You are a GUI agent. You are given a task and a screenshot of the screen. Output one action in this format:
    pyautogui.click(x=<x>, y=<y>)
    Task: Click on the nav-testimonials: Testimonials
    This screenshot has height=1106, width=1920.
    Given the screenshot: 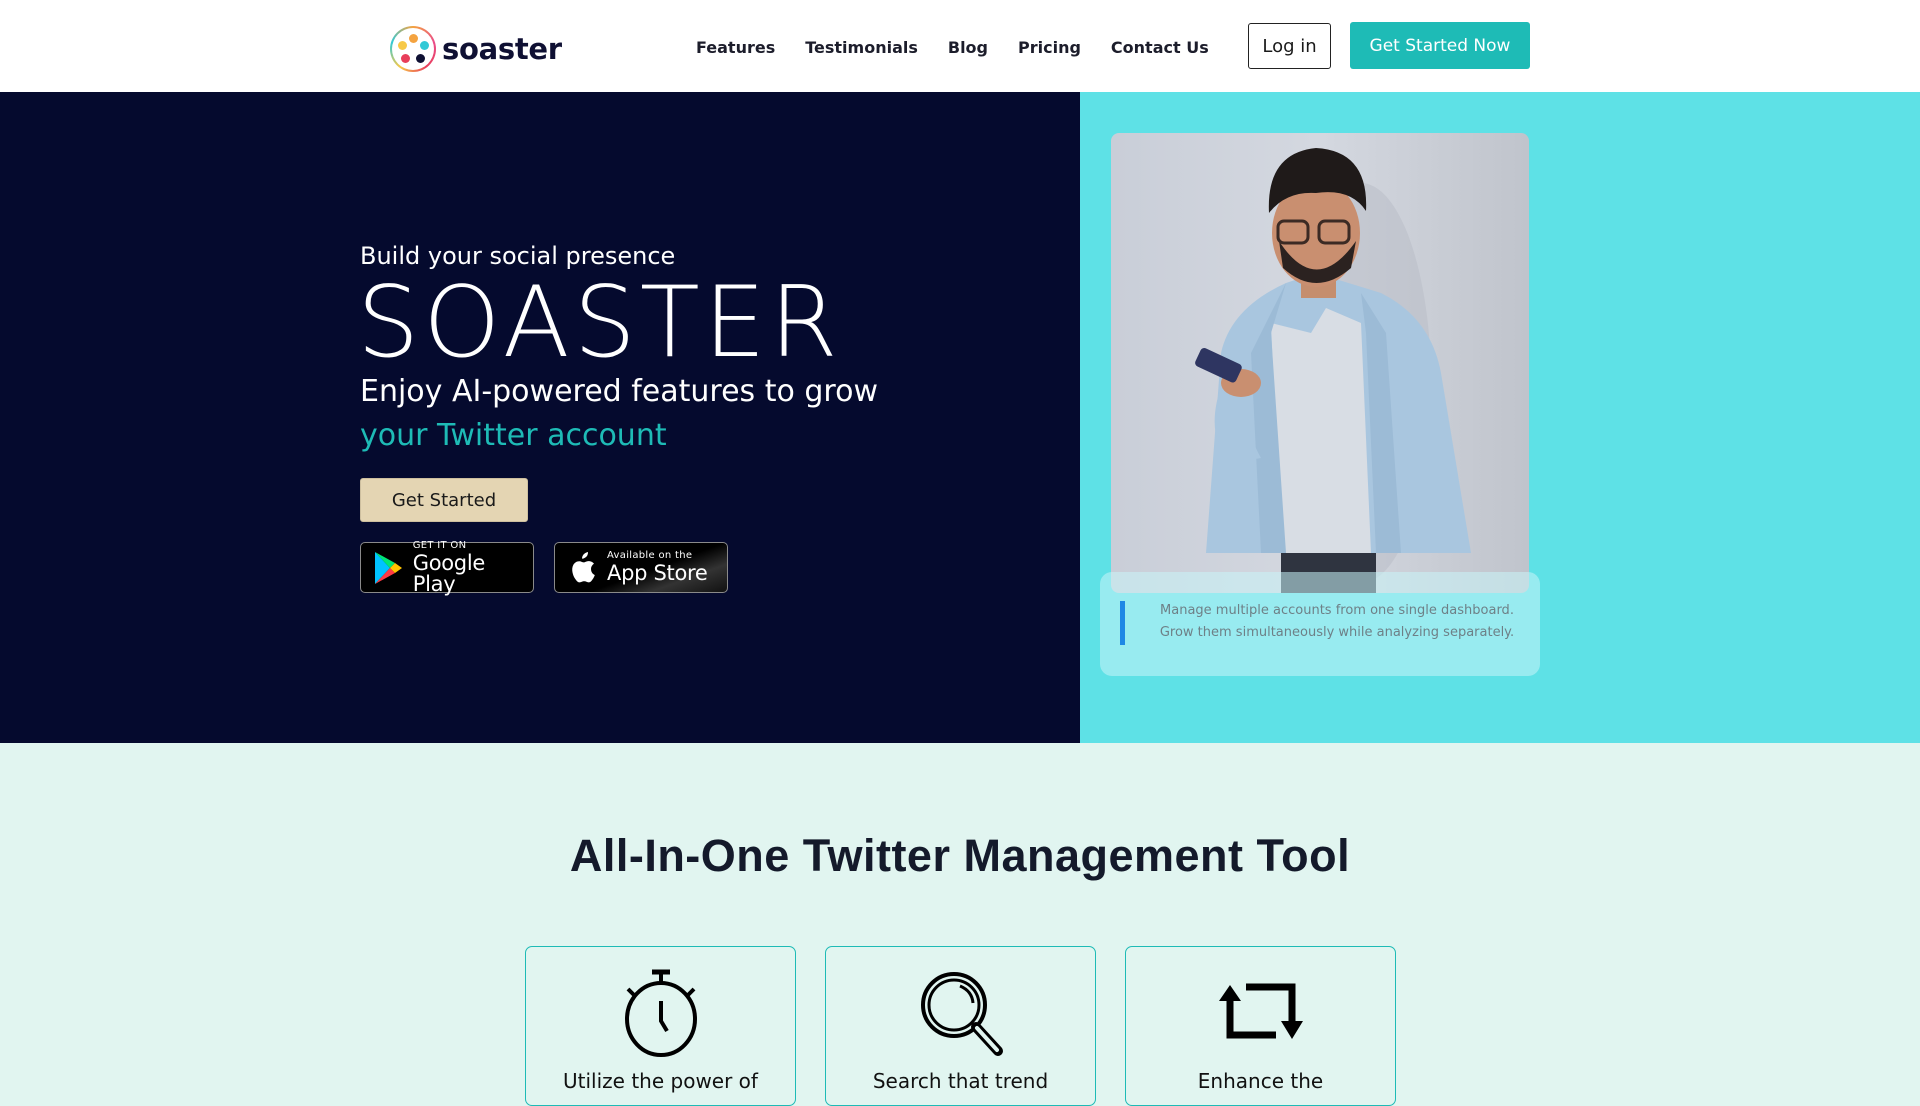 What is the action you would take?
    pyautogui.click(x=861, y=47)
    